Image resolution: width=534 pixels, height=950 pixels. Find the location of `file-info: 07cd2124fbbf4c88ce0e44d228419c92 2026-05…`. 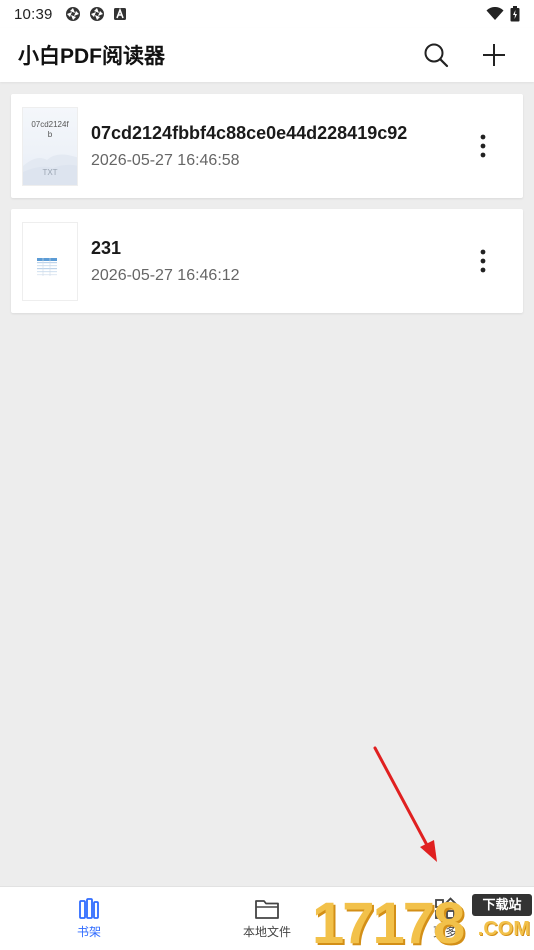

file-info: 07cd2124fbbf4c88ce0e44d228419c92 2026-05… is located at coordinates (279, 146).